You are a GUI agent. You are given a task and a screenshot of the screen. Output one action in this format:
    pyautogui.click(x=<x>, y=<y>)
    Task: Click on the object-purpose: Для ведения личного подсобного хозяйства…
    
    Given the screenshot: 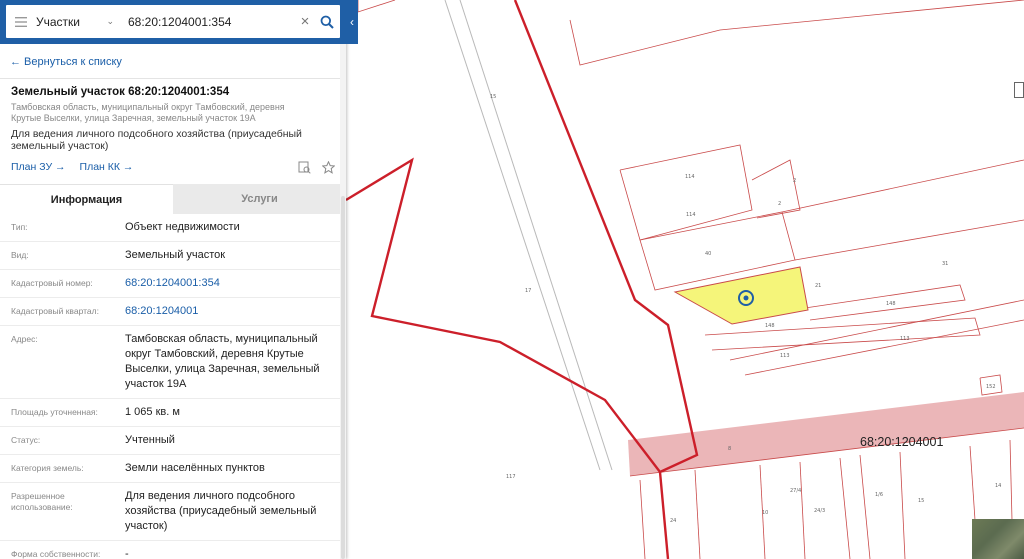 What is the action you would take?
    pyautogui.click(x=156, y=140)
    